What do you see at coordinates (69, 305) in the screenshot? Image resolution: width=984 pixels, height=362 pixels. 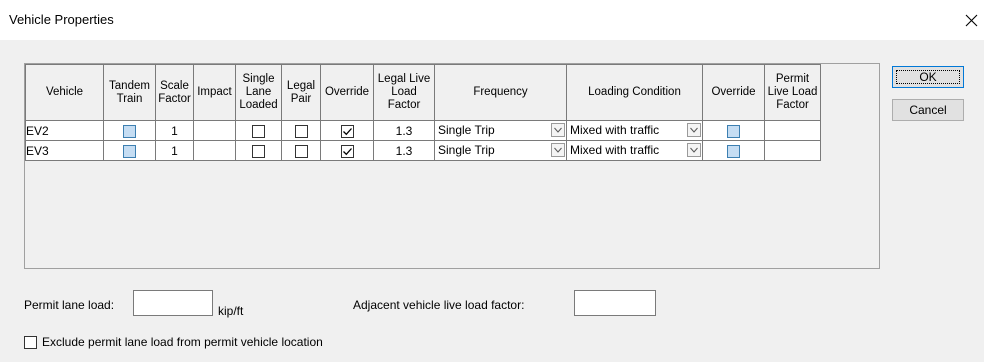 I see `permit-lane-load-label: Permit lane load:` at bounding box center [69, 305].